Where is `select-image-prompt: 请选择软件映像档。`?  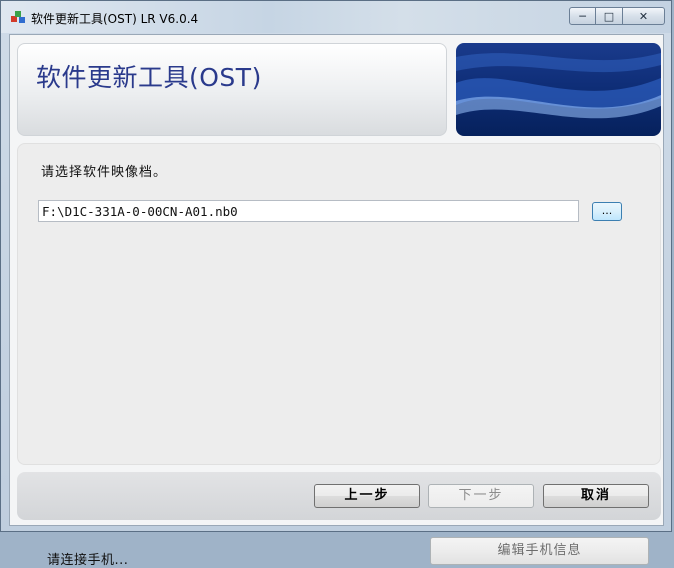
select-image-prompt: 请选择软件映像档。 is located at coordinates (104, 172).